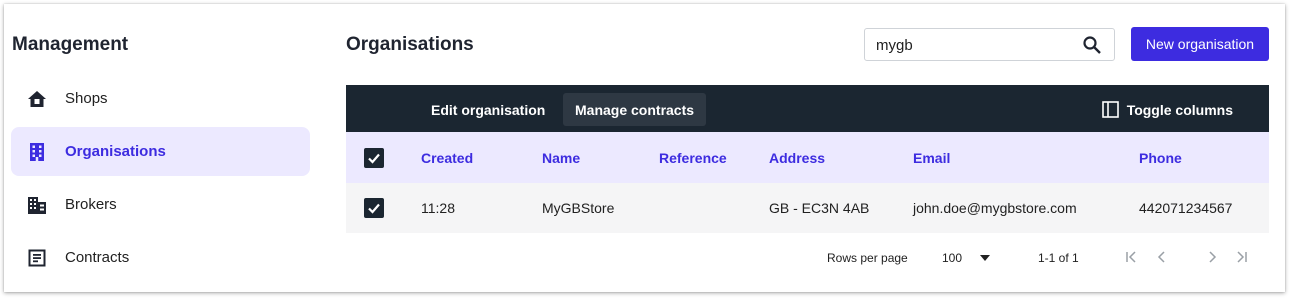  I want to click on pagination-range: 1-1 of 1, so click(1058, 257).